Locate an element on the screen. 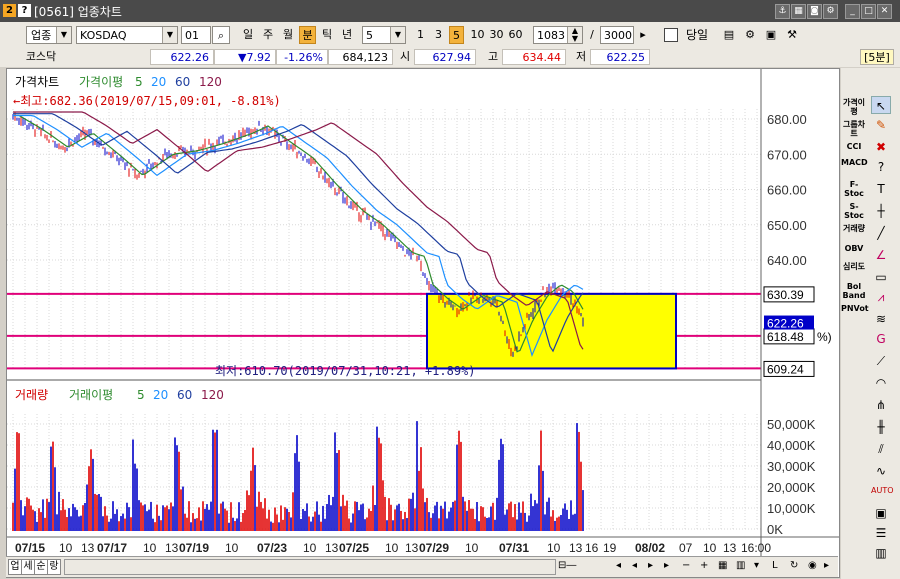  indicator-bollinger: Bol Band is located at coordinates (854, 291).